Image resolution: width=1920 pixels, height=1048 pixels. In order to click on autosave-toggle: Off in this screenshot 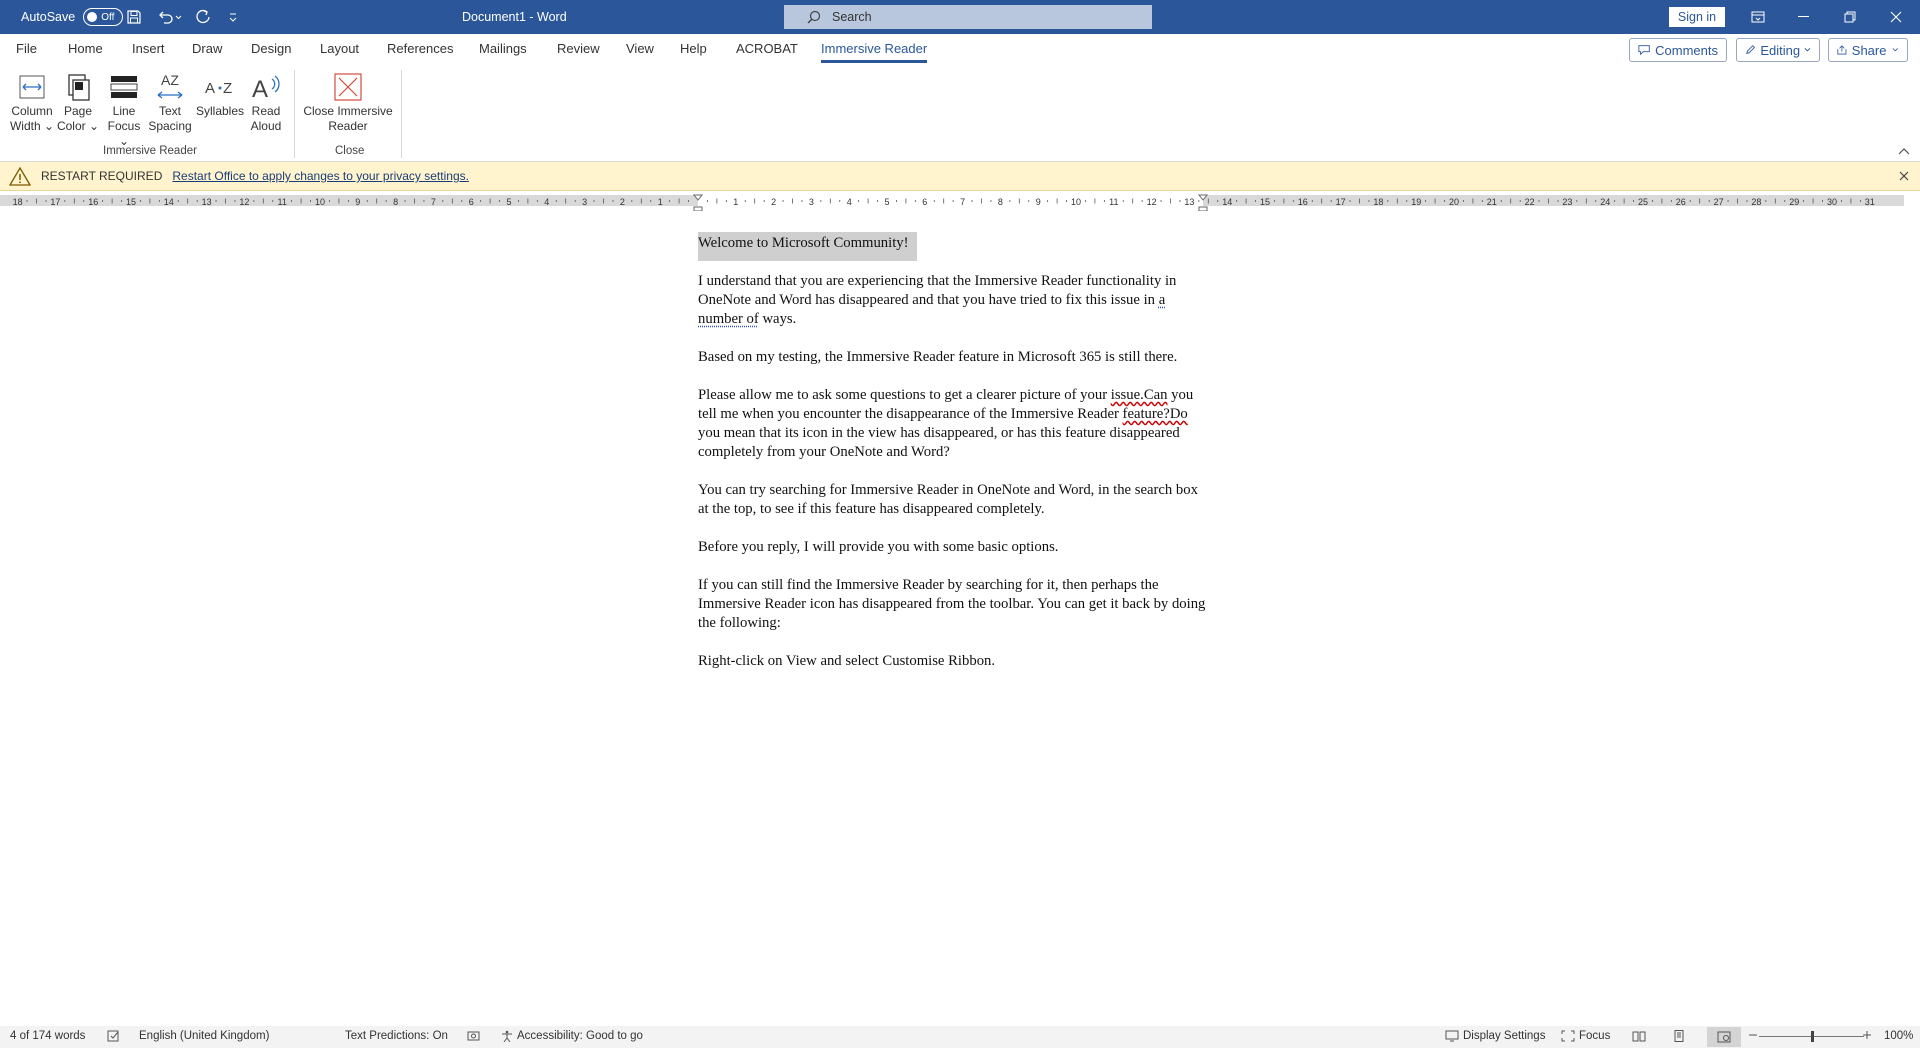, I will do `click(103, 17)`.